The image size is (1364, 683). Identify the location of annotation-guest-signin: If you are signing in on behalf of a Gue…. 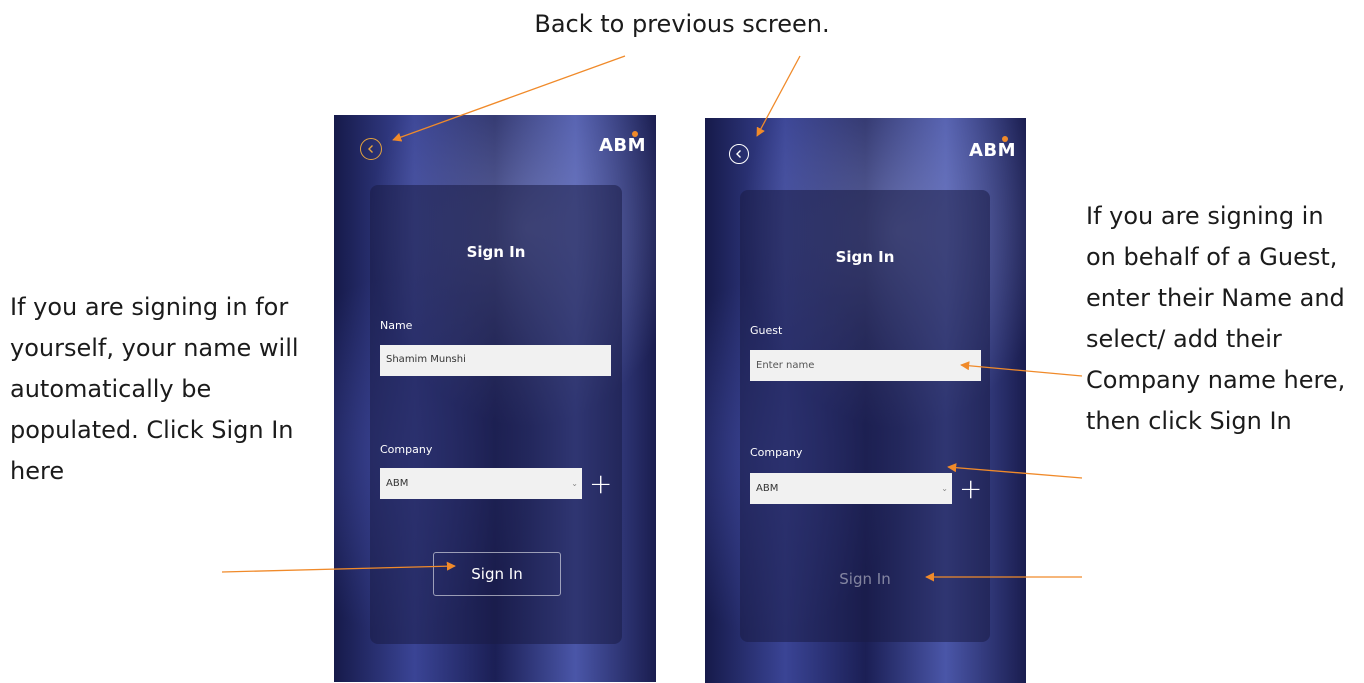
(1216, 318).